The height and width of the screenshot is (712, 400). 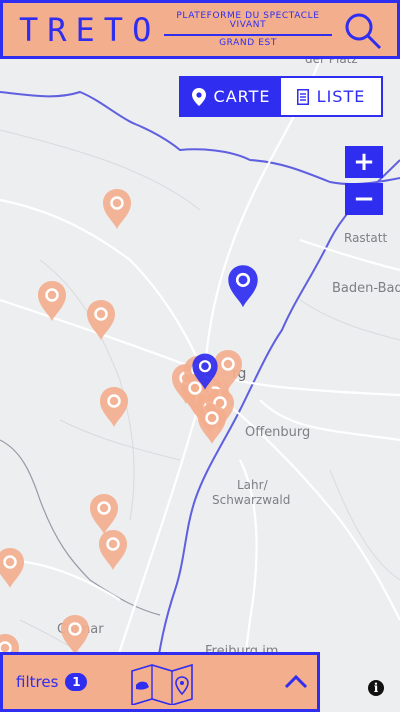 I want to click on zoom-in-button: +, so click(x=364, y=162).